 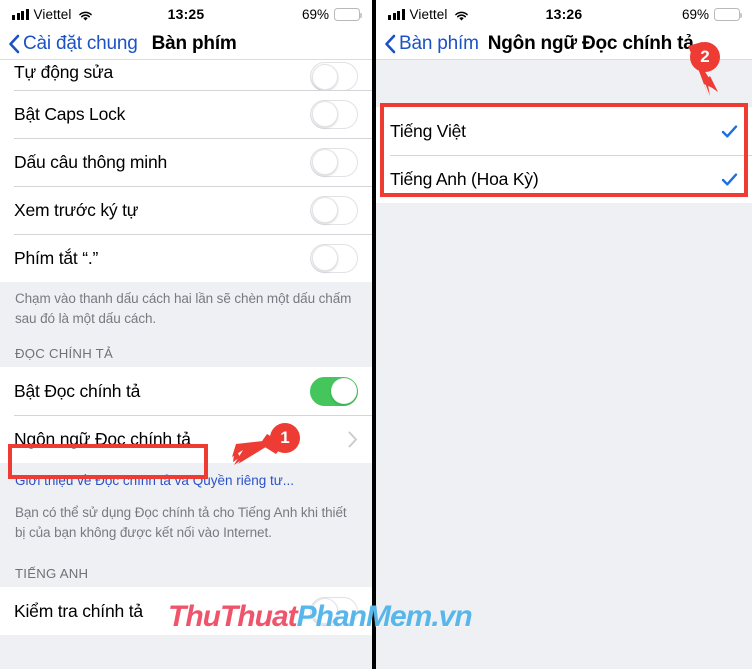 I want to click on back-button-general-settings: Cài đặt chung, so click(x=73, y=44).